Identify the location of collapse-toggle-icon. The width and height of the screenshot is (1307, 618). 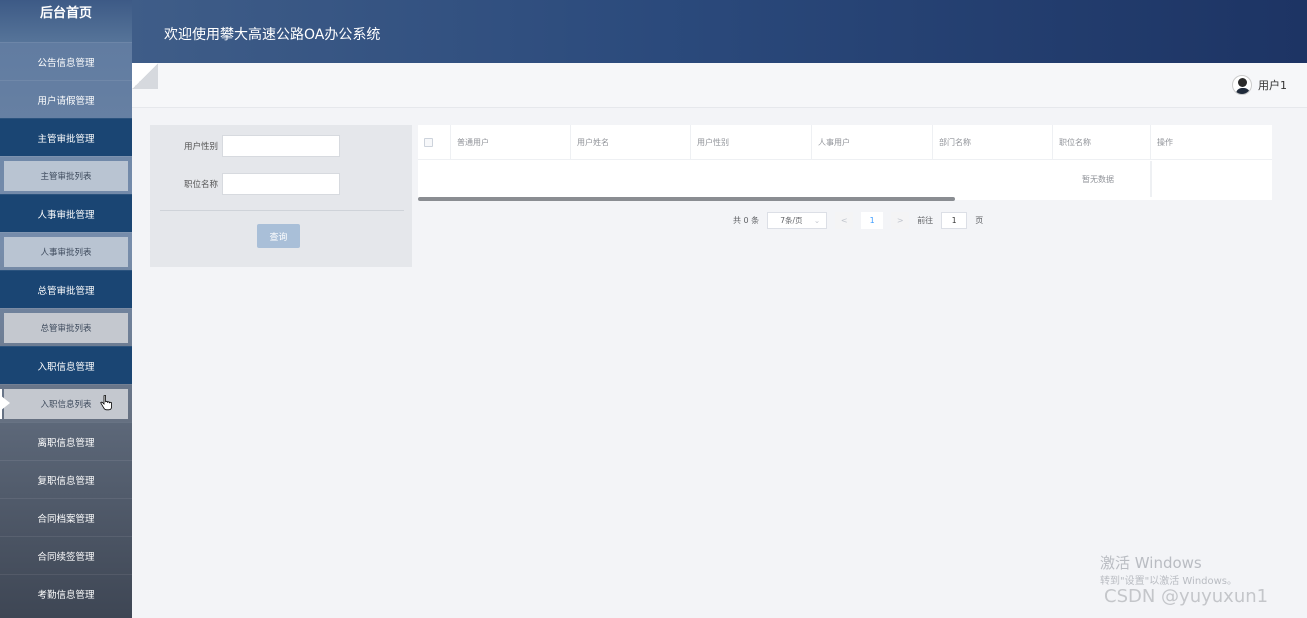
(145, 76).